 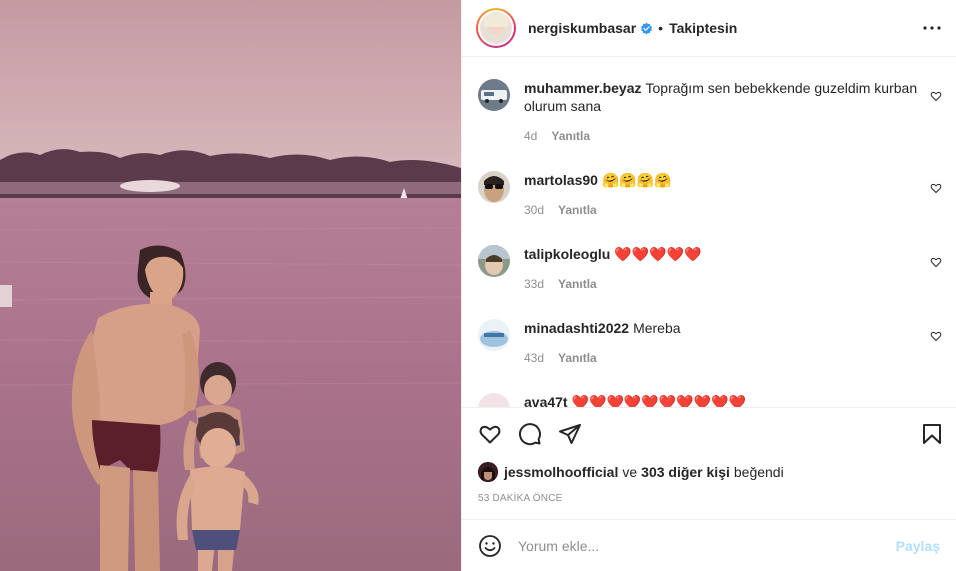 I want to click on save-button, so click(x=932, y=434).